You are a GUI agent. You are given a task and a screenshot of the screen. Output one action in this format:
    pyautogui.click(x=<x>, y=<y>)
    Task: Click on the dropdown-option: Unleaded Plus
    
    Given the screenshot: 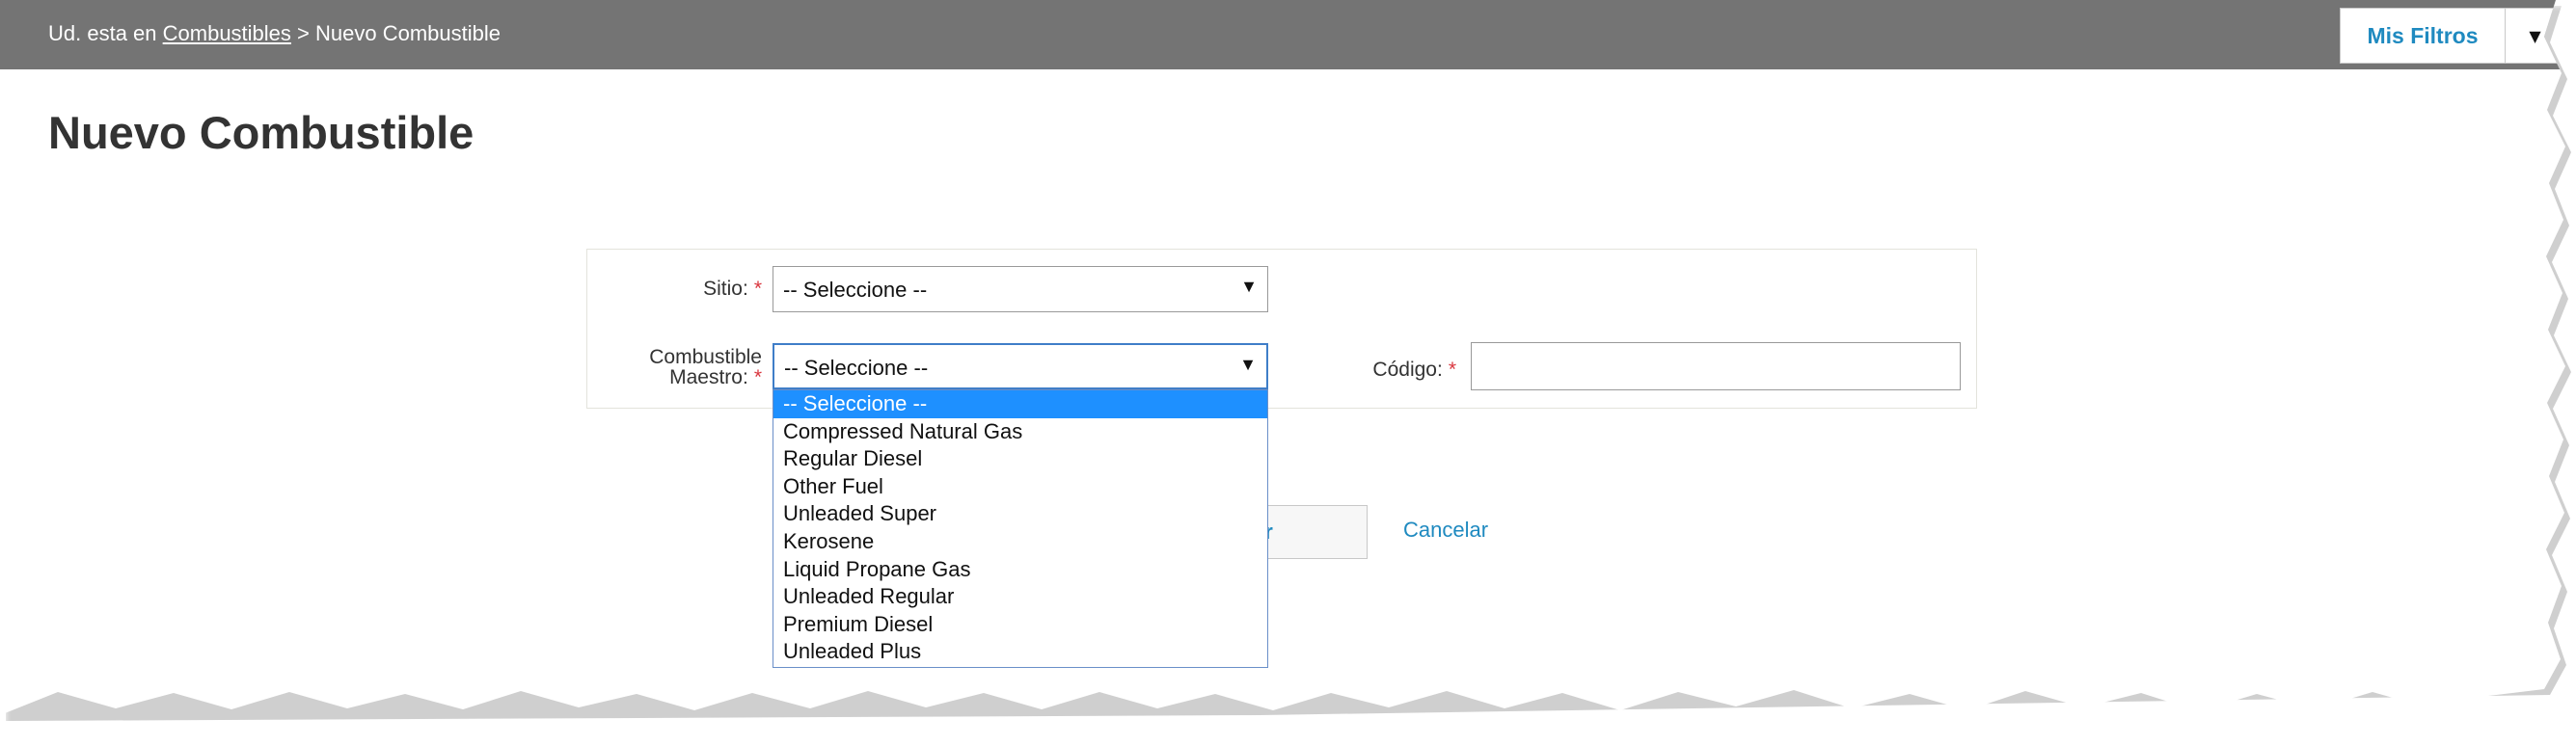 What is the action you would take?
    pyautogui.click(x=1020, y=652)
    